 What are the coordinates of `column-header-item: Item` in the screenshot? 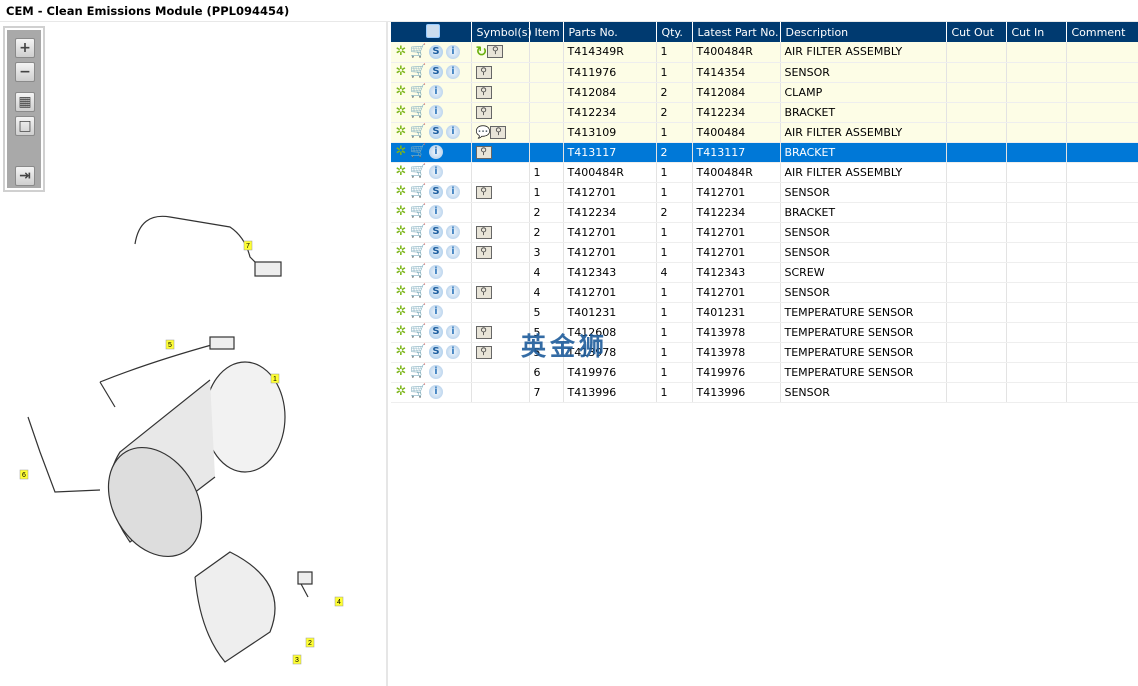 It's located at (546, 32).